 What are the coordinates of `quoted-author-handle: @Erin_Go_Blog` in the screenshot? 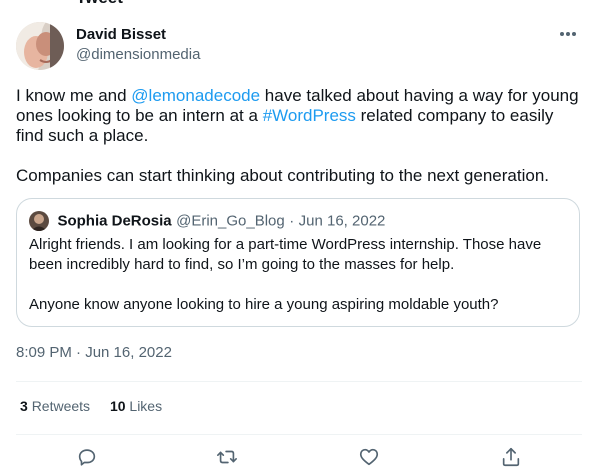 It's located at (230, 221).